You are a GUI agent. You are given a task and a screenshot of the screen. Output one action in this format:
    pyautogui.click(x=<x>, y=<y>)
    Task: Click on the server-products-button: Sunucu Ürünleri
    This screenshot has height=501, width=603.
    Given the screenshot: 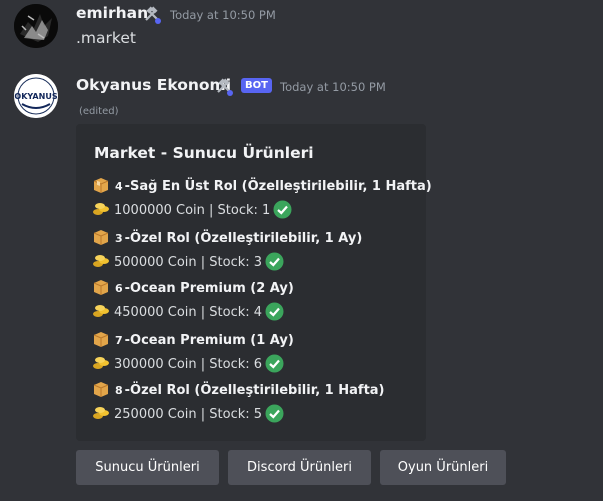 What is the action you would take?
    pyautogui.click(x=147, y=467)
    